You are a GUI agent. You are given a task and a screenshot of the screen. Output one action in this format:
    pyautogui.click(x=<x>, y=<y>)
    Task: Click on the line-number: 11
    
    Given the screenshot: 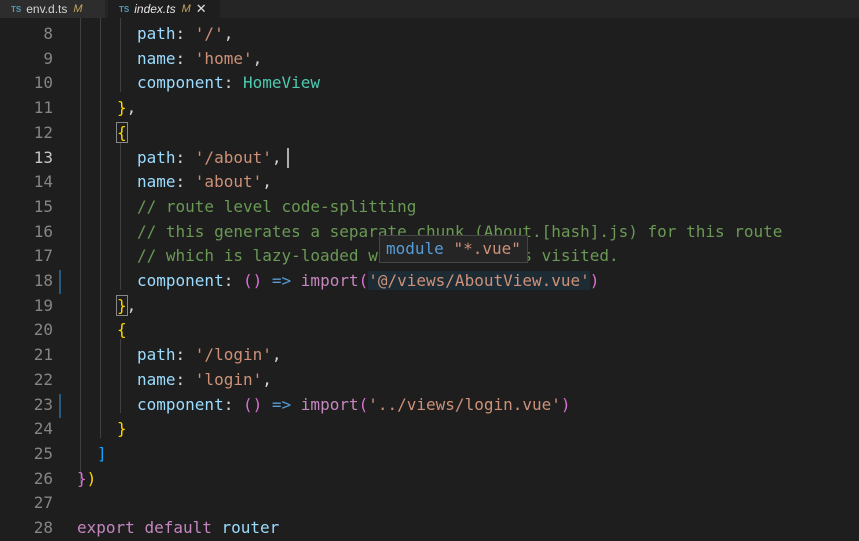 What is the action you would take?
    pyautogui.click(x=43, y=108)
    